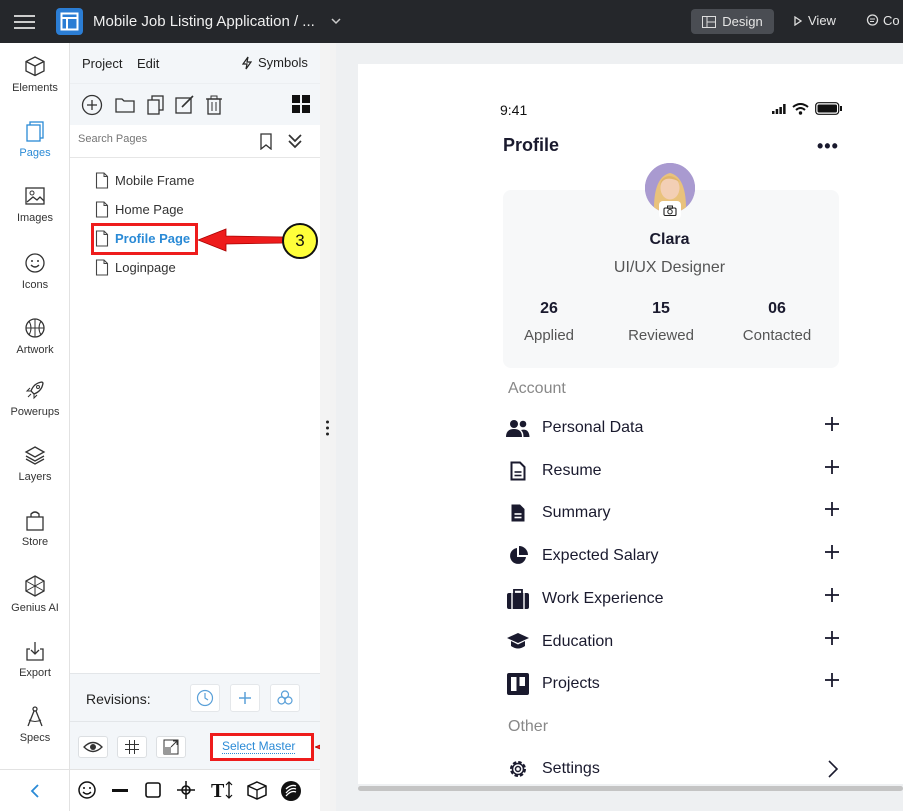 Image resolution: width=903 pixels, height=811 pixels. Describe the element at coordinates (35, 350) in the screenshot. I see `rail-label: Artwork` at that location.